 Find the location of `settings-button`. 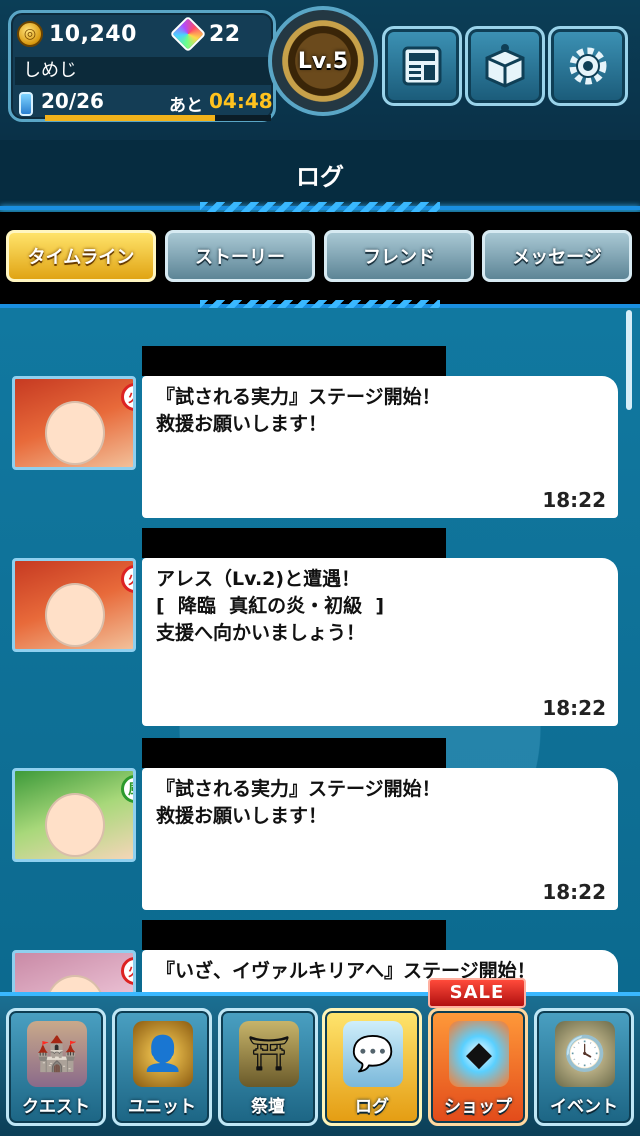

settings-button is located at coordinates (588, 66).